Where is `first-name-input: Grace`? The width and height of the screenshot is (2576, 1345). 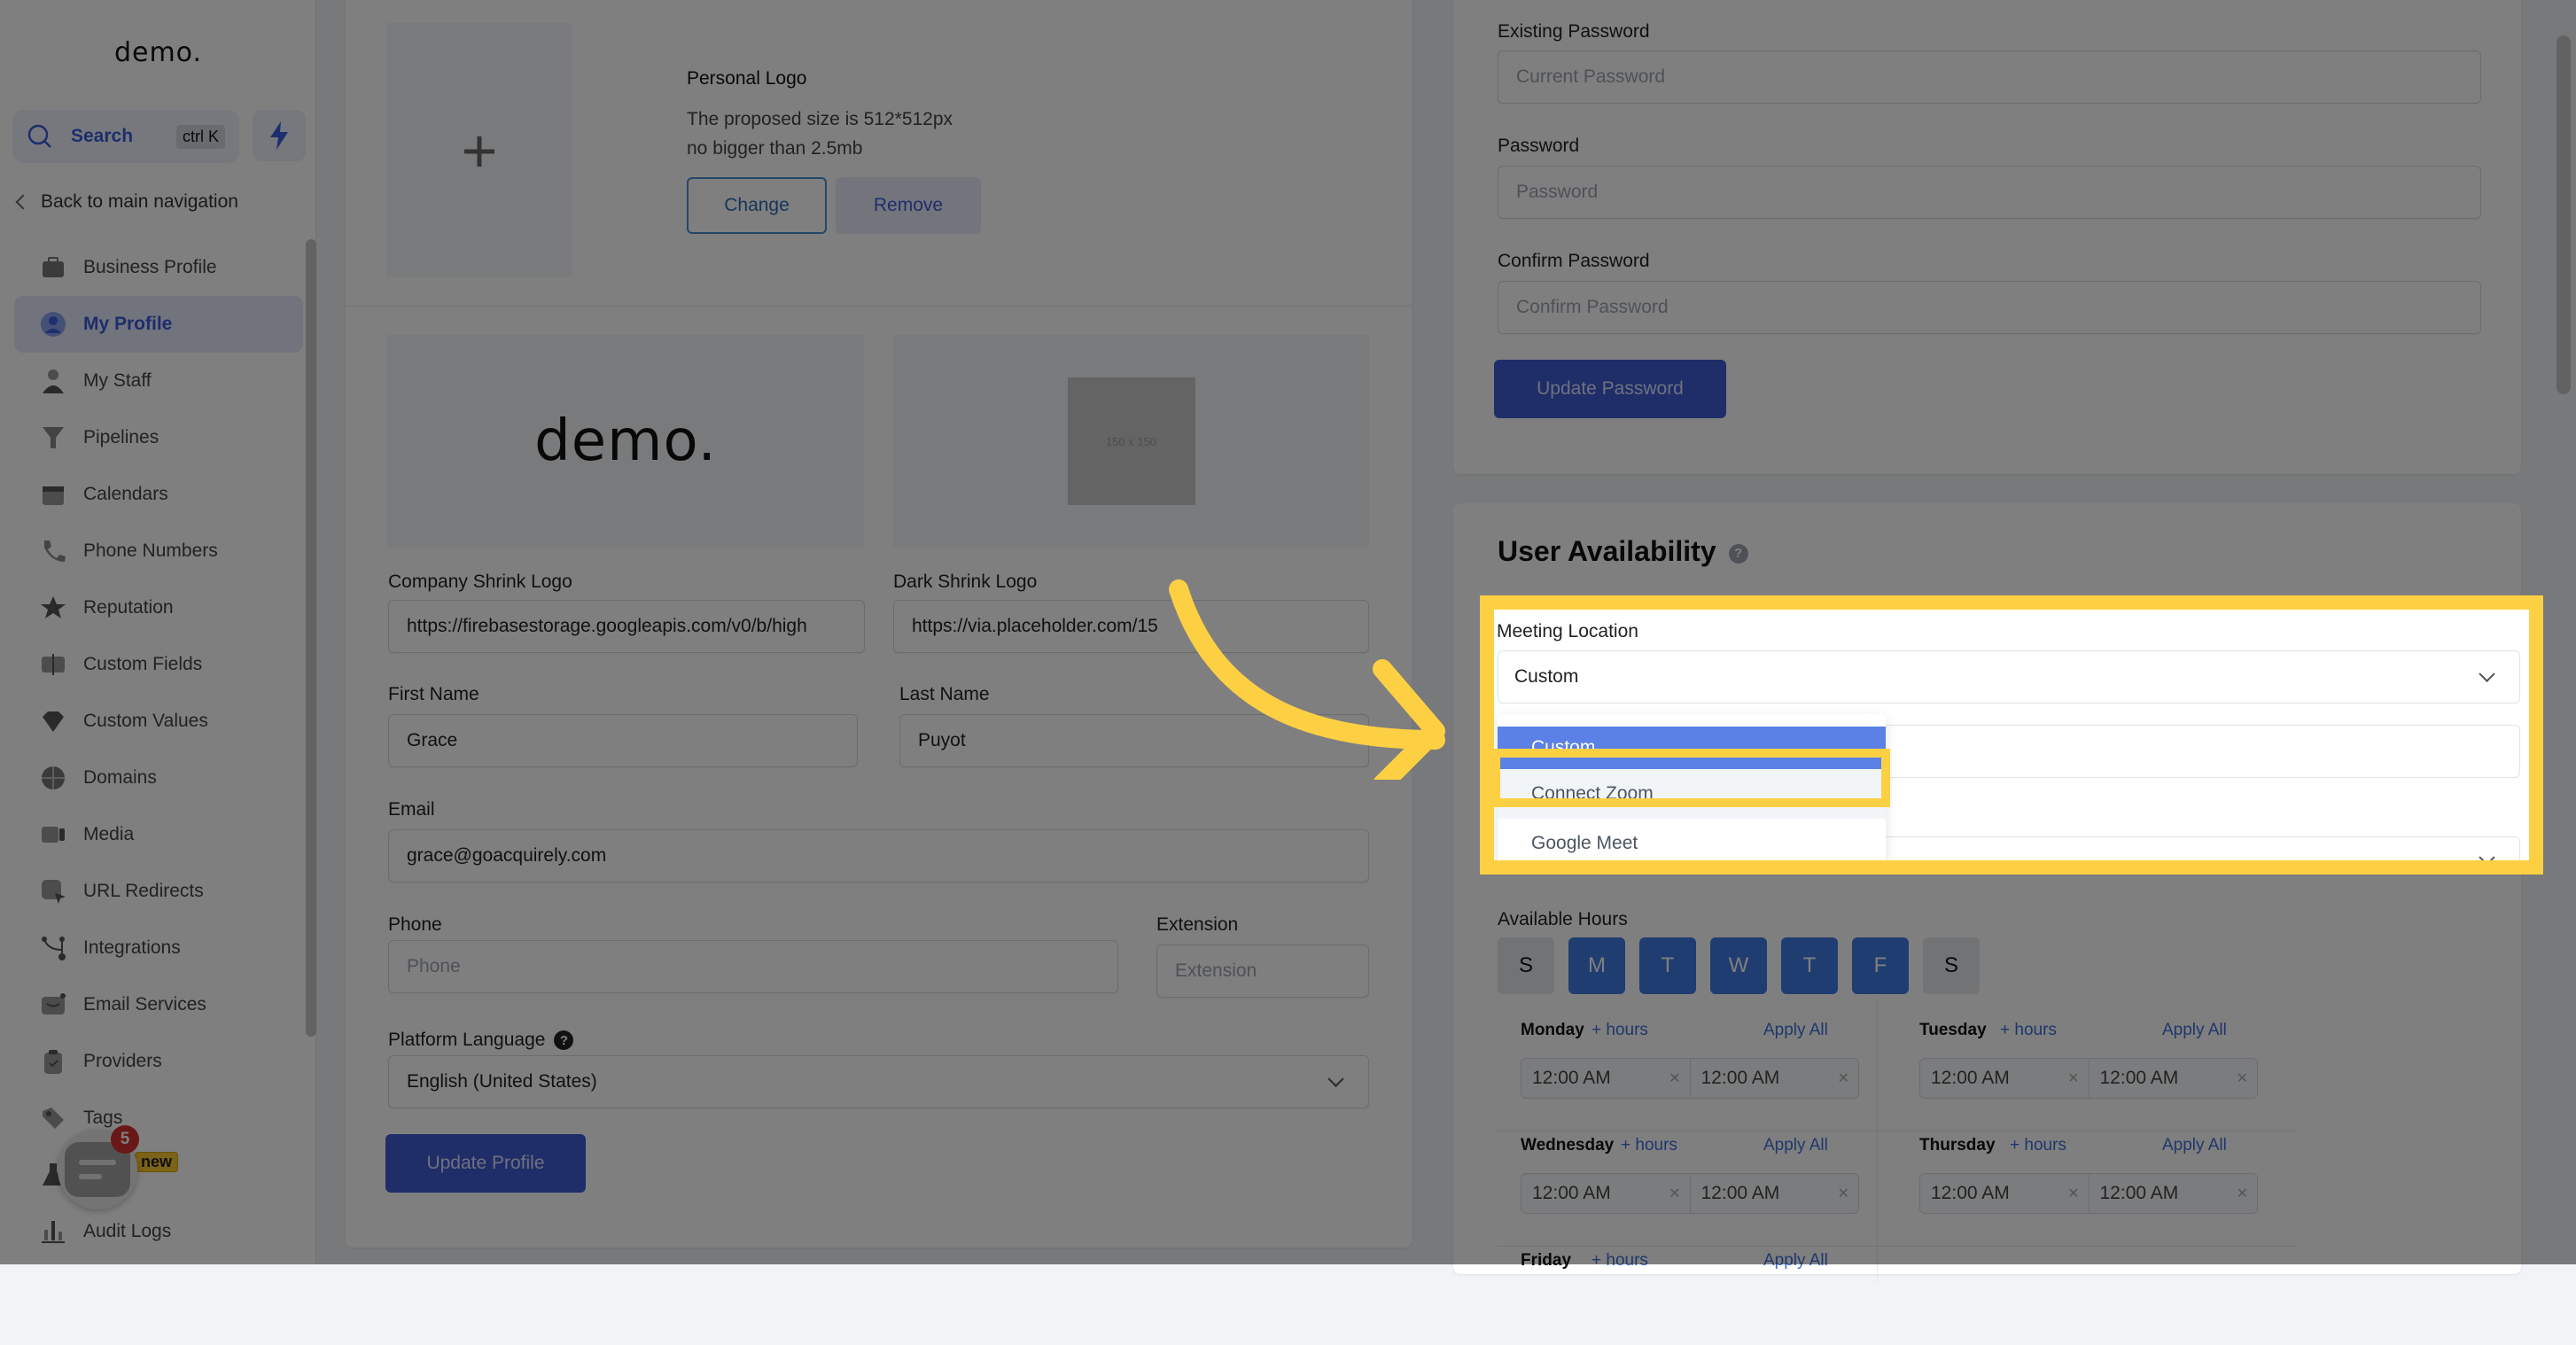
first-name-input: Grace is located at coordinates (623, 741).